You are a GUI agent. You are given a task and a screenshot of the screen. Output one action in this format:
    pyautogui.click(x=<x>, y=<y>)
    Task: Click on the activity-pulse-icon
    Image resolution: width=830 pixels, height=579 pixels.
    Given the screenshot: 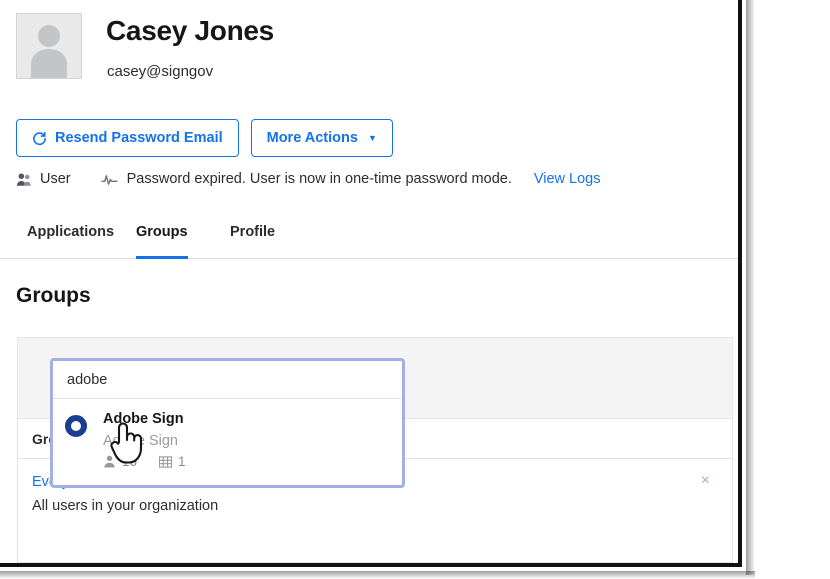 What is the action you would take?
    pyautogui.click(x=109, y=179)
    